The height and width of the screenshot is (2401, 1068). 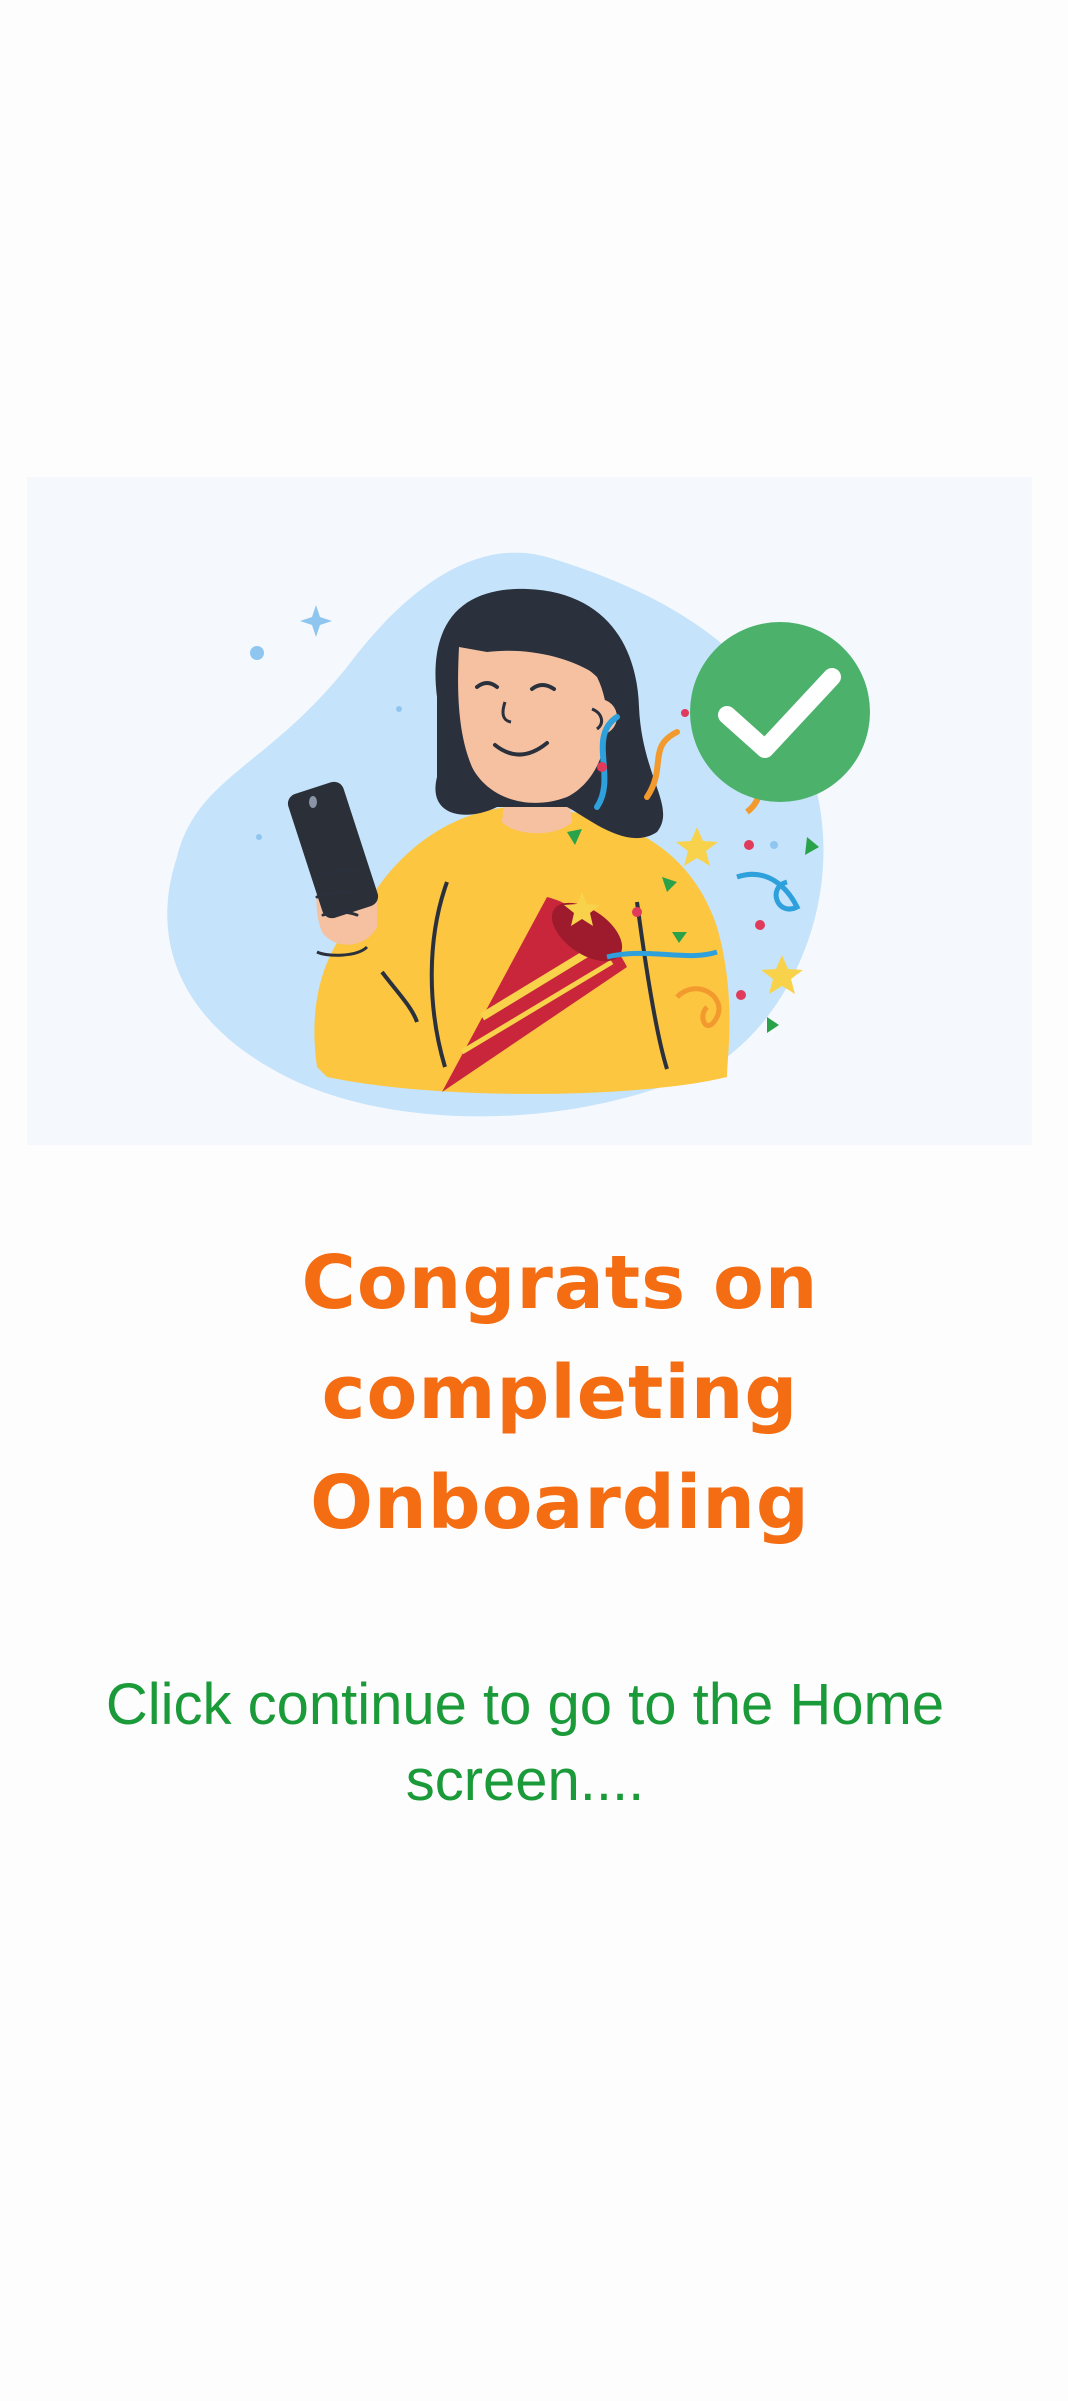 What do you see at coordinates (316, 621) in the screenshot?
I see `sparkle-icon` at bounding box center [316, 621].